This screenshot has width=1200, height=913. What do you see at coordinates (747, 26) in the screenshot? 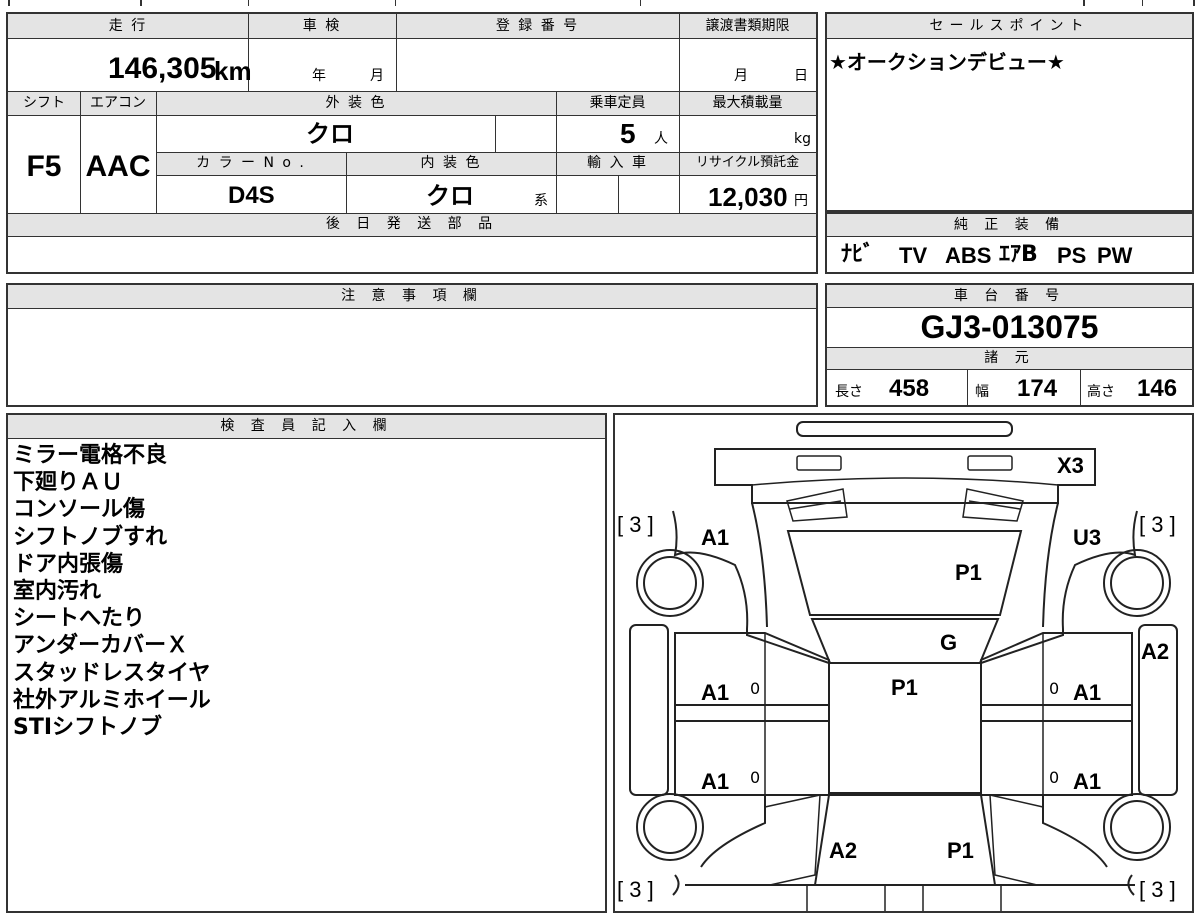
I see `doc-deadline-label: 譲渡書類期限` at bounding box center [747, 26].